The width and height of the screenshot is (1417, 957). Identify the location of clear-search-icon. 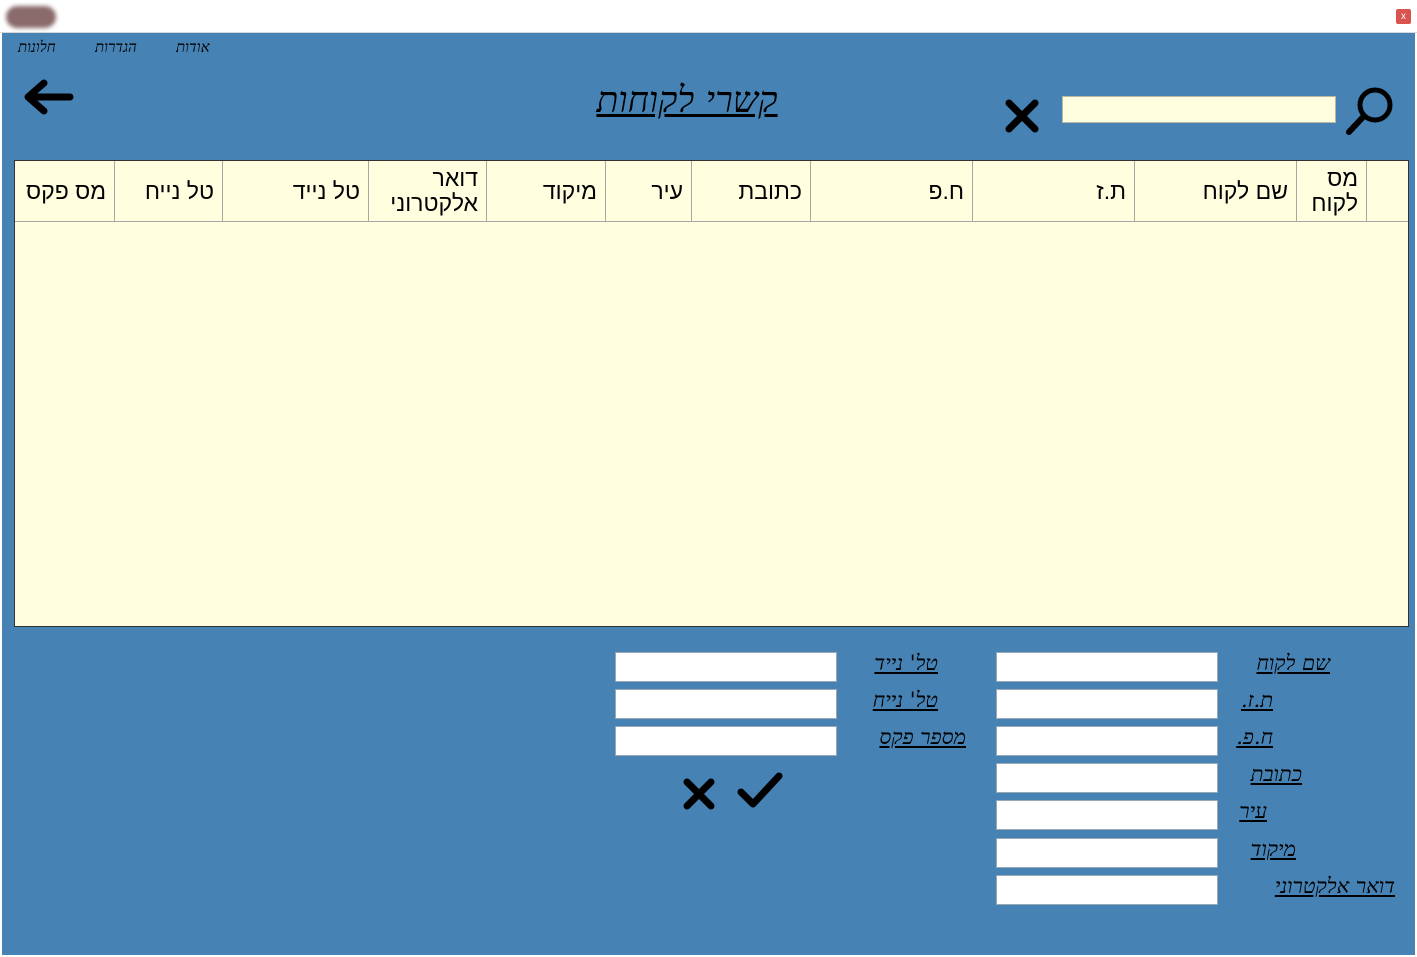
(1022, 116).